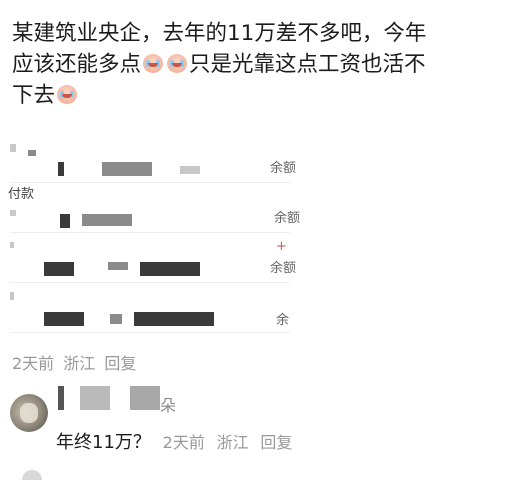 This screenshot has height=480, width=512. I want to click on avatar, so click(29, 413).